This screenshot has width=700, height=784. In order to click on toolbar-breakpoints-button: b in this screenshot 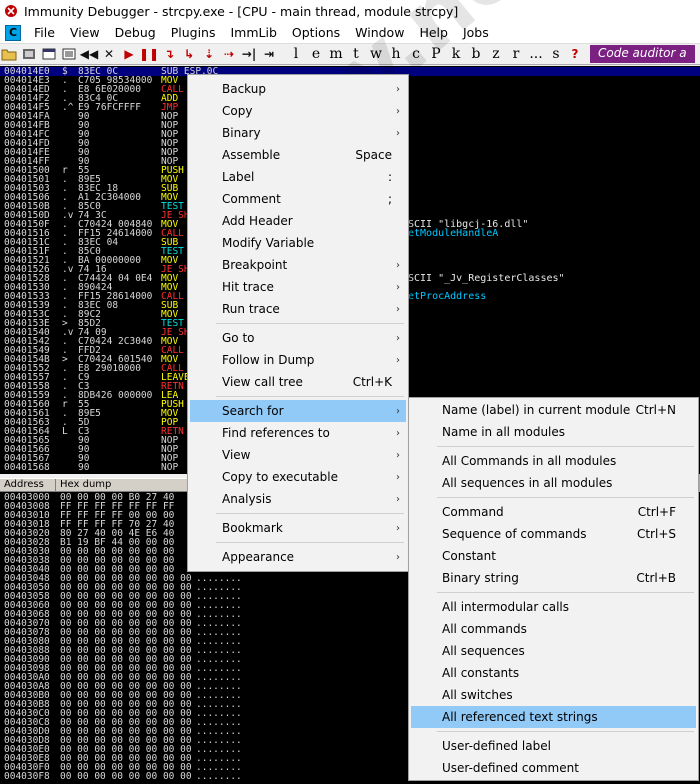, I will do `click(476, 54)`.